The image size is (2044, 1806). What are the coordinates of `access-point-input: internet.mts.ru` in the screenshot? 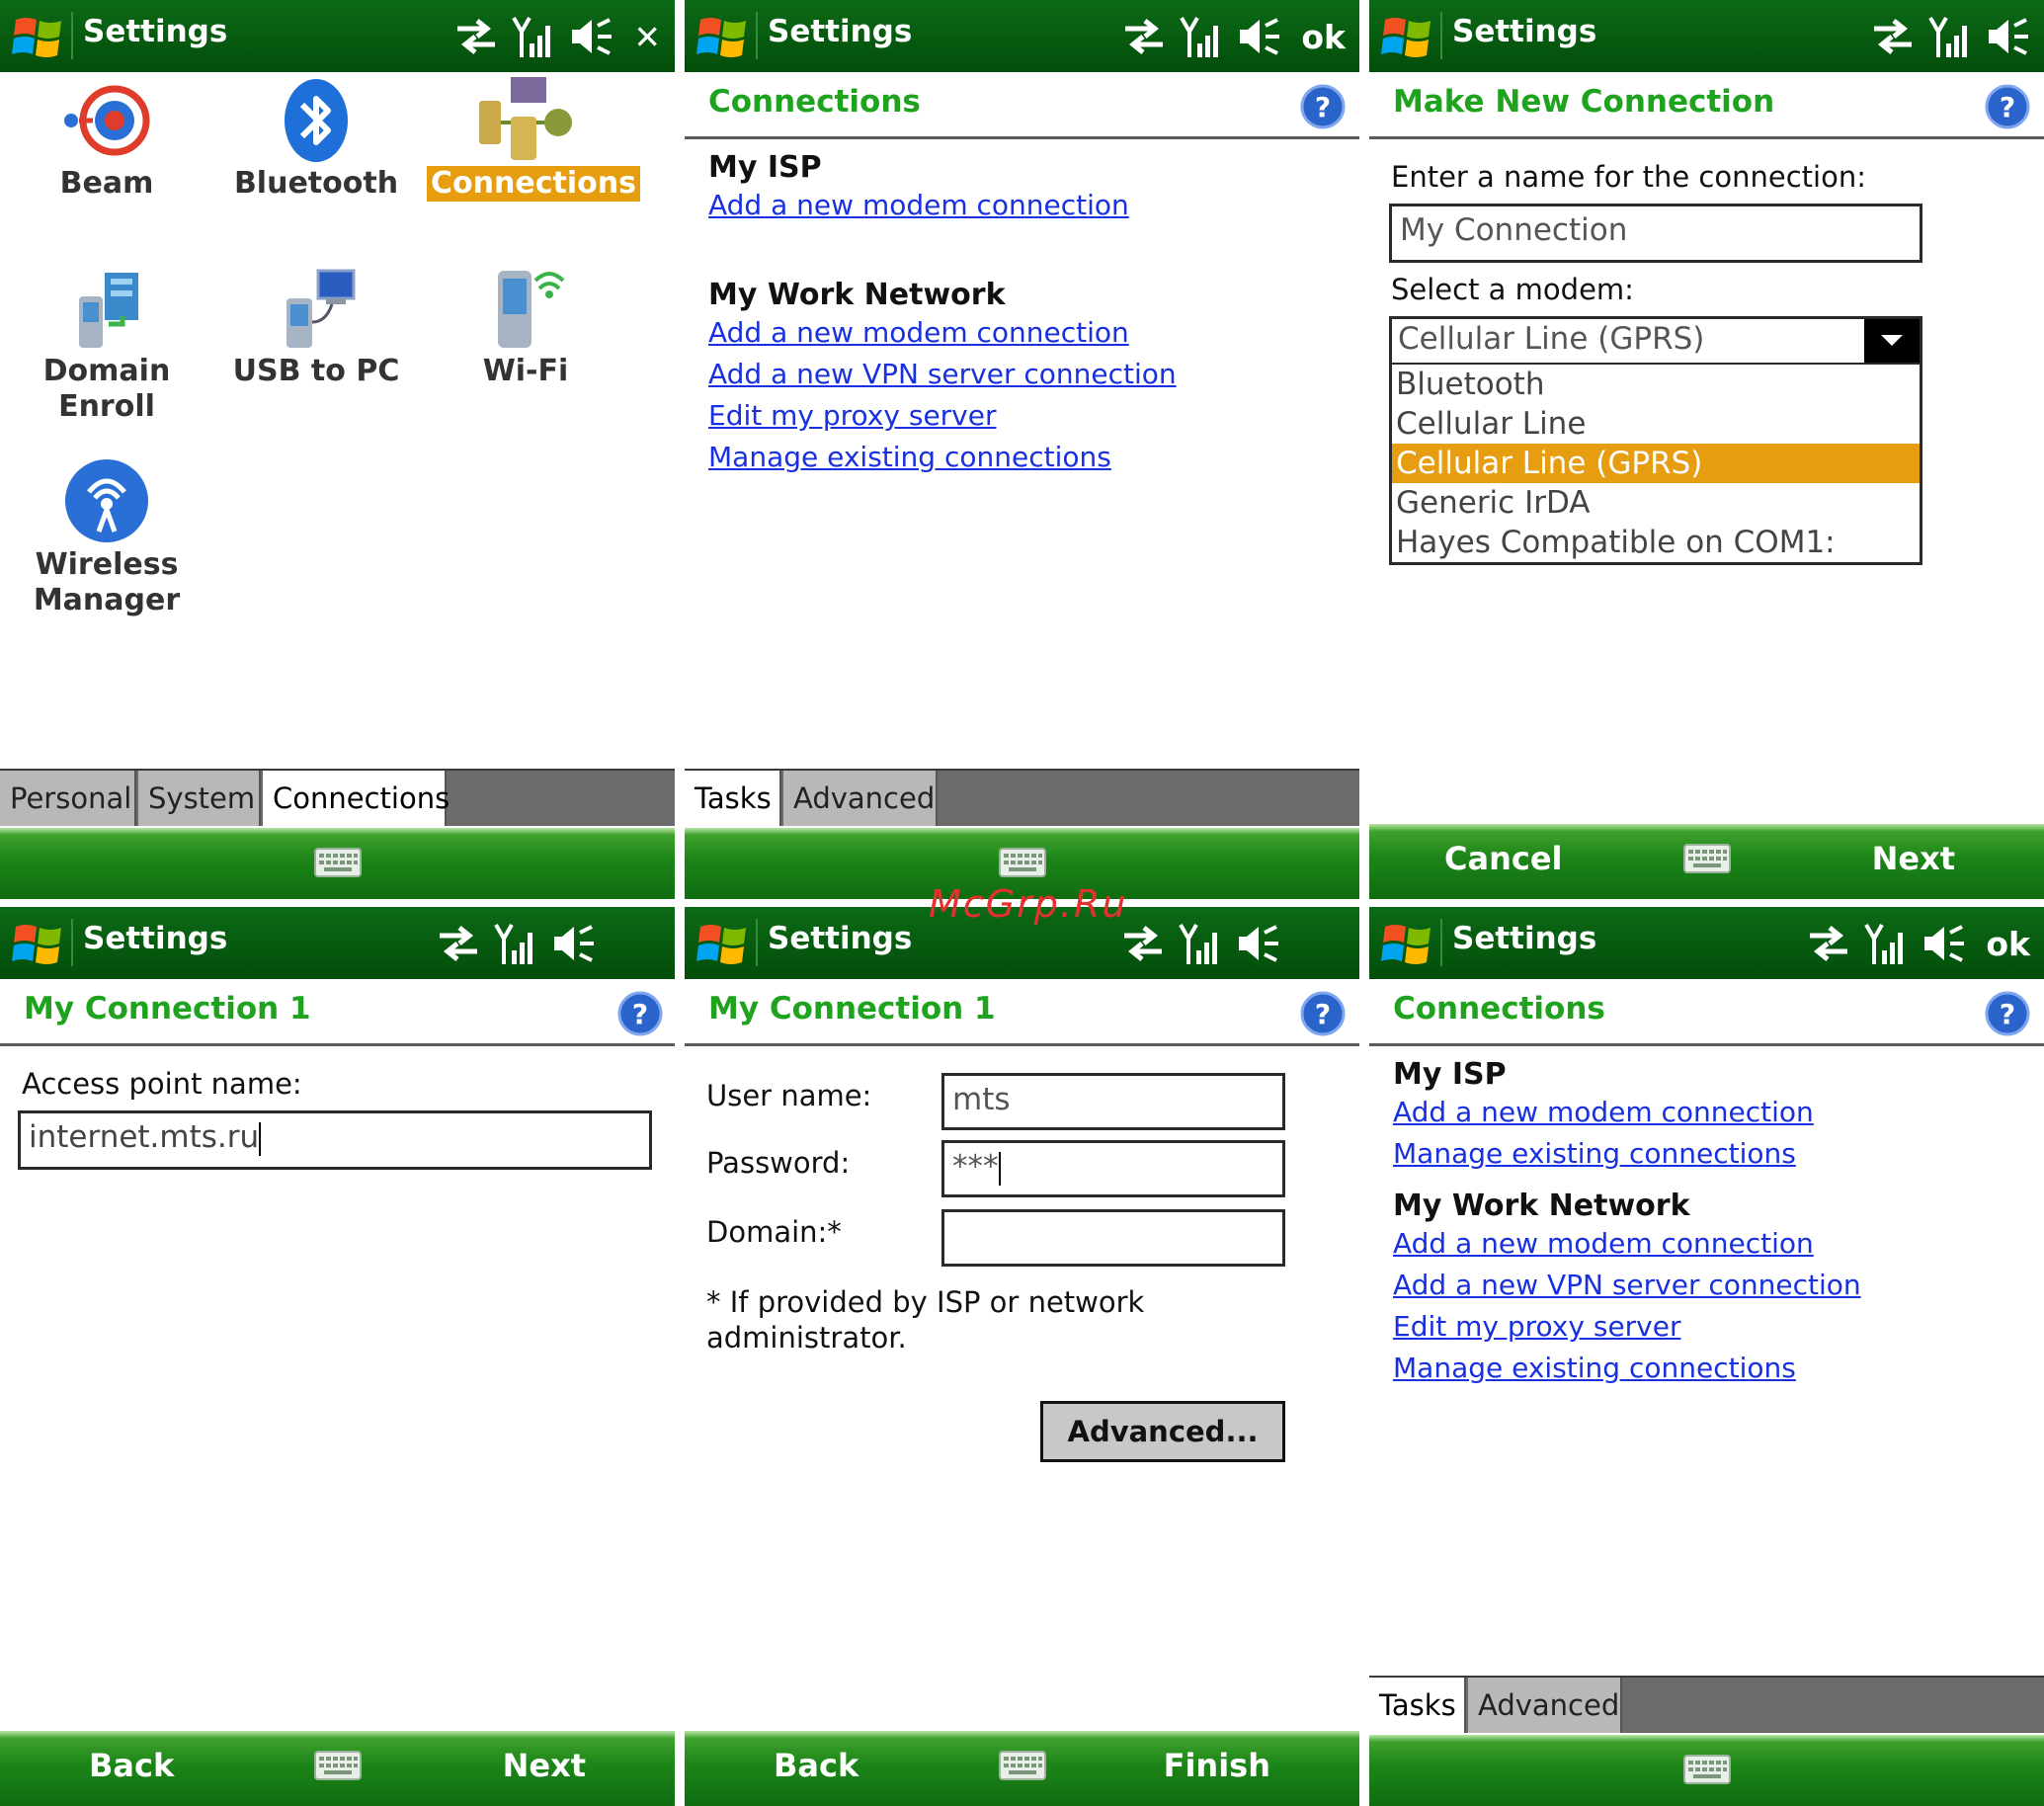 It's located at (335, 1140).